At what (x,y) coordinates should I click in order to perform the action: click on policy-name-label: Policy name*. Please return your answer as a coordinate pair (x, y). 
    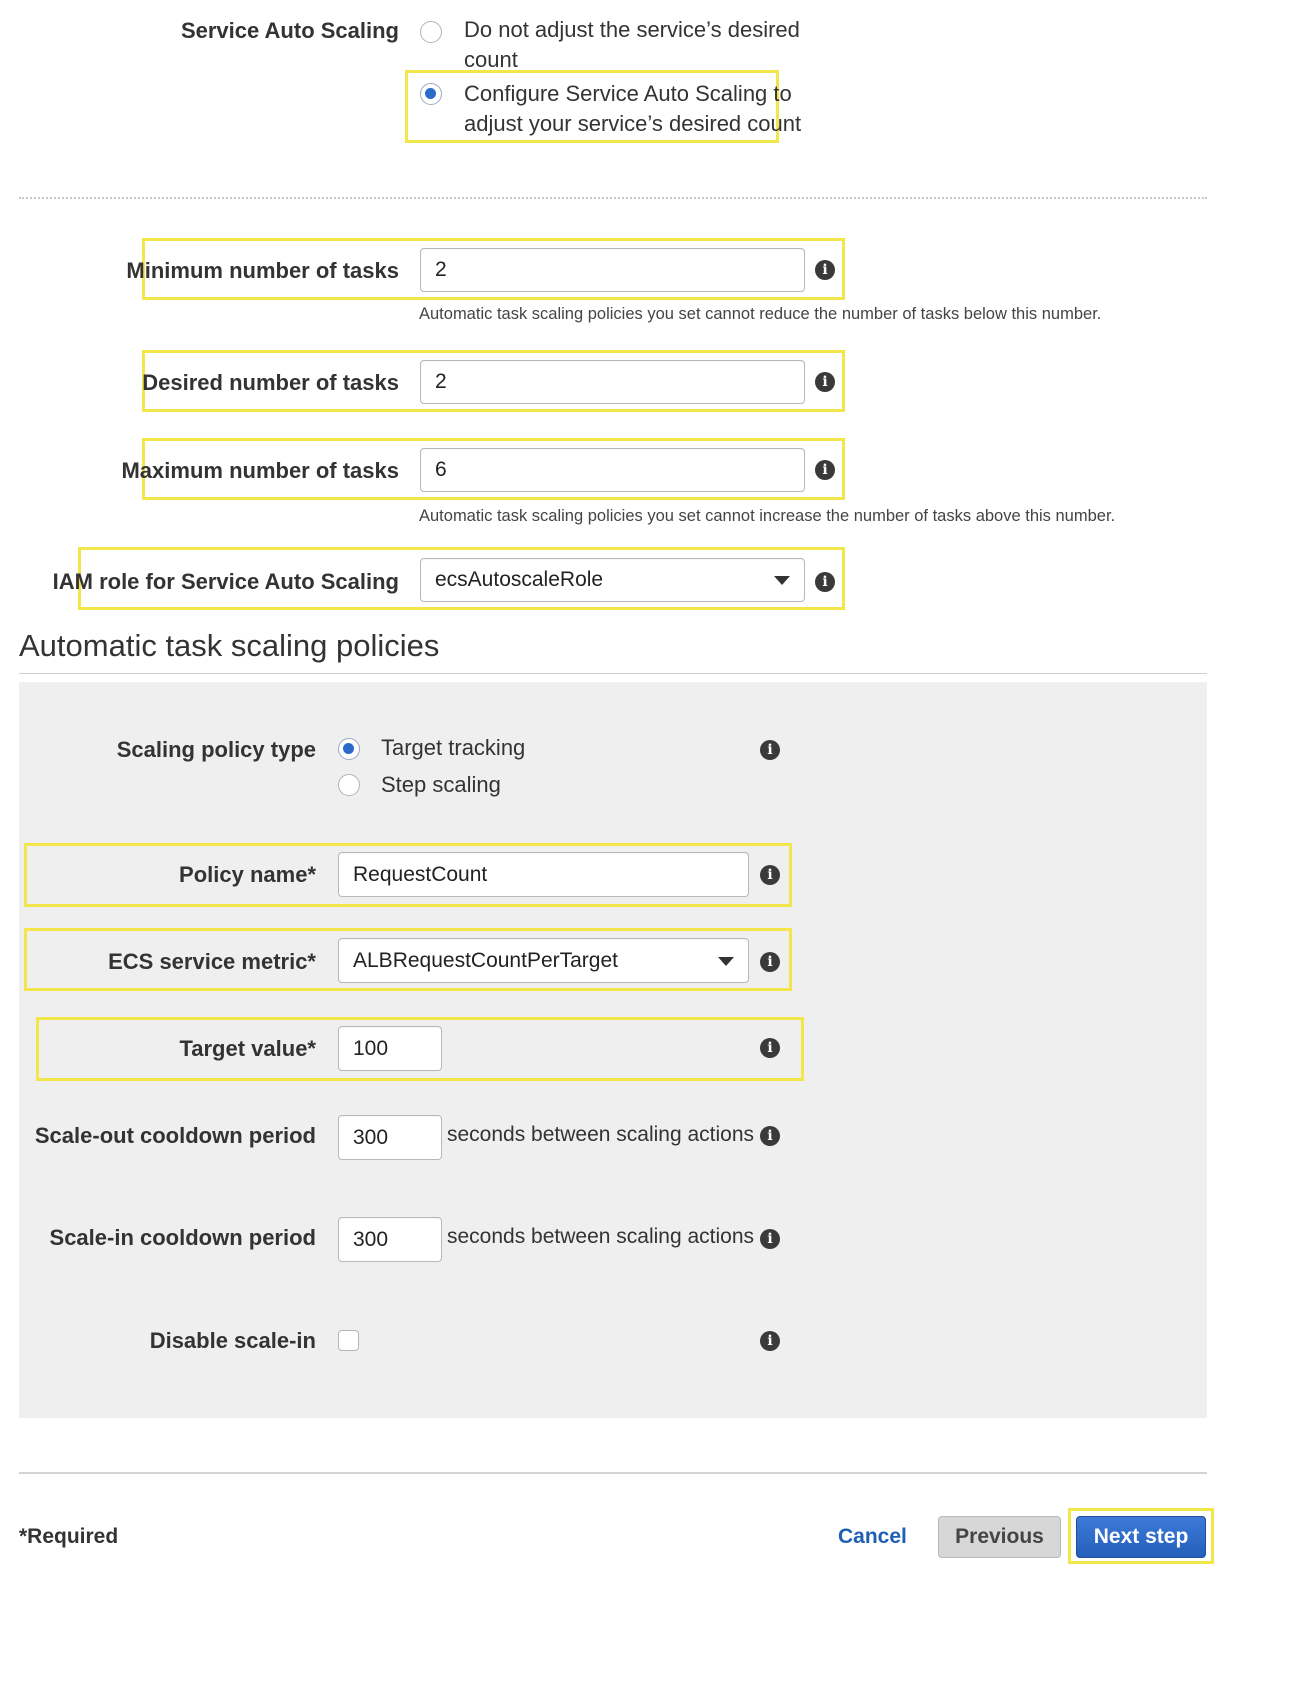
    Looking at the image, I should click on (247, 874).